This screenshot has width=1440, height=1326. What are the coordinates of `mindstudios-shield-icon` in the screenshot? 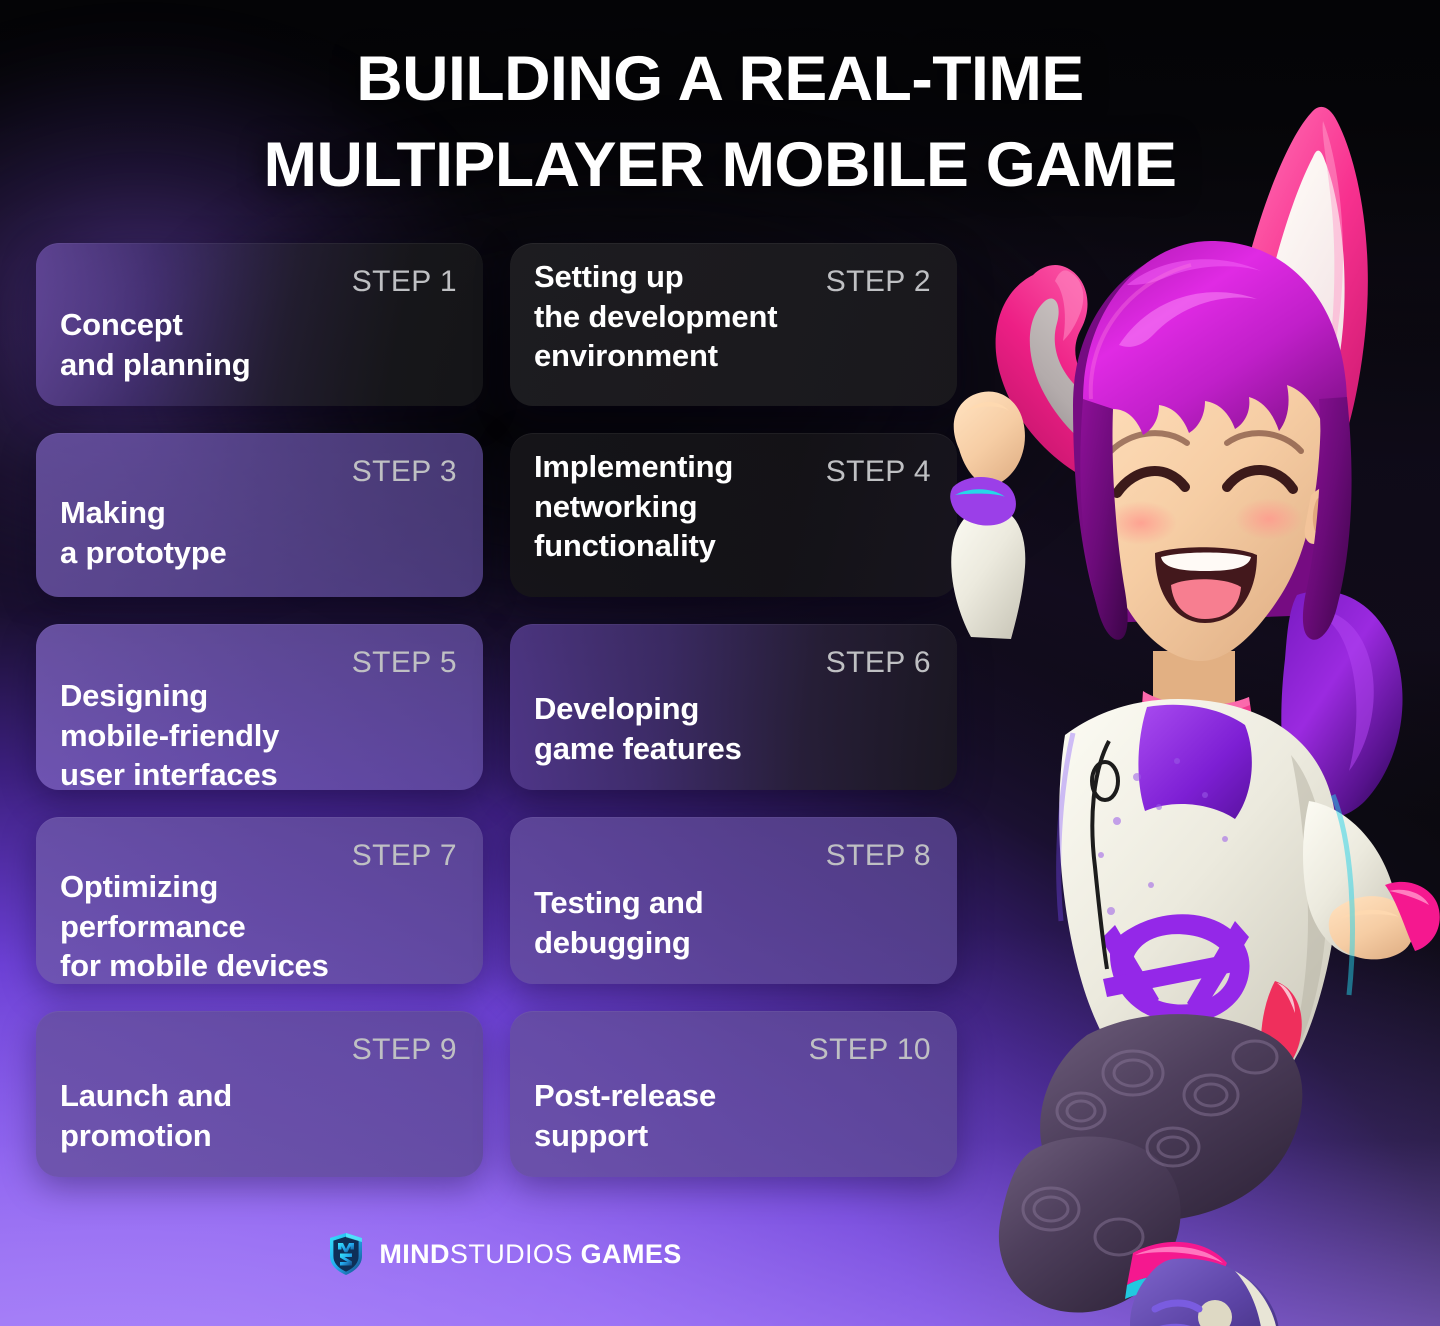 It's located at (346, 1254).